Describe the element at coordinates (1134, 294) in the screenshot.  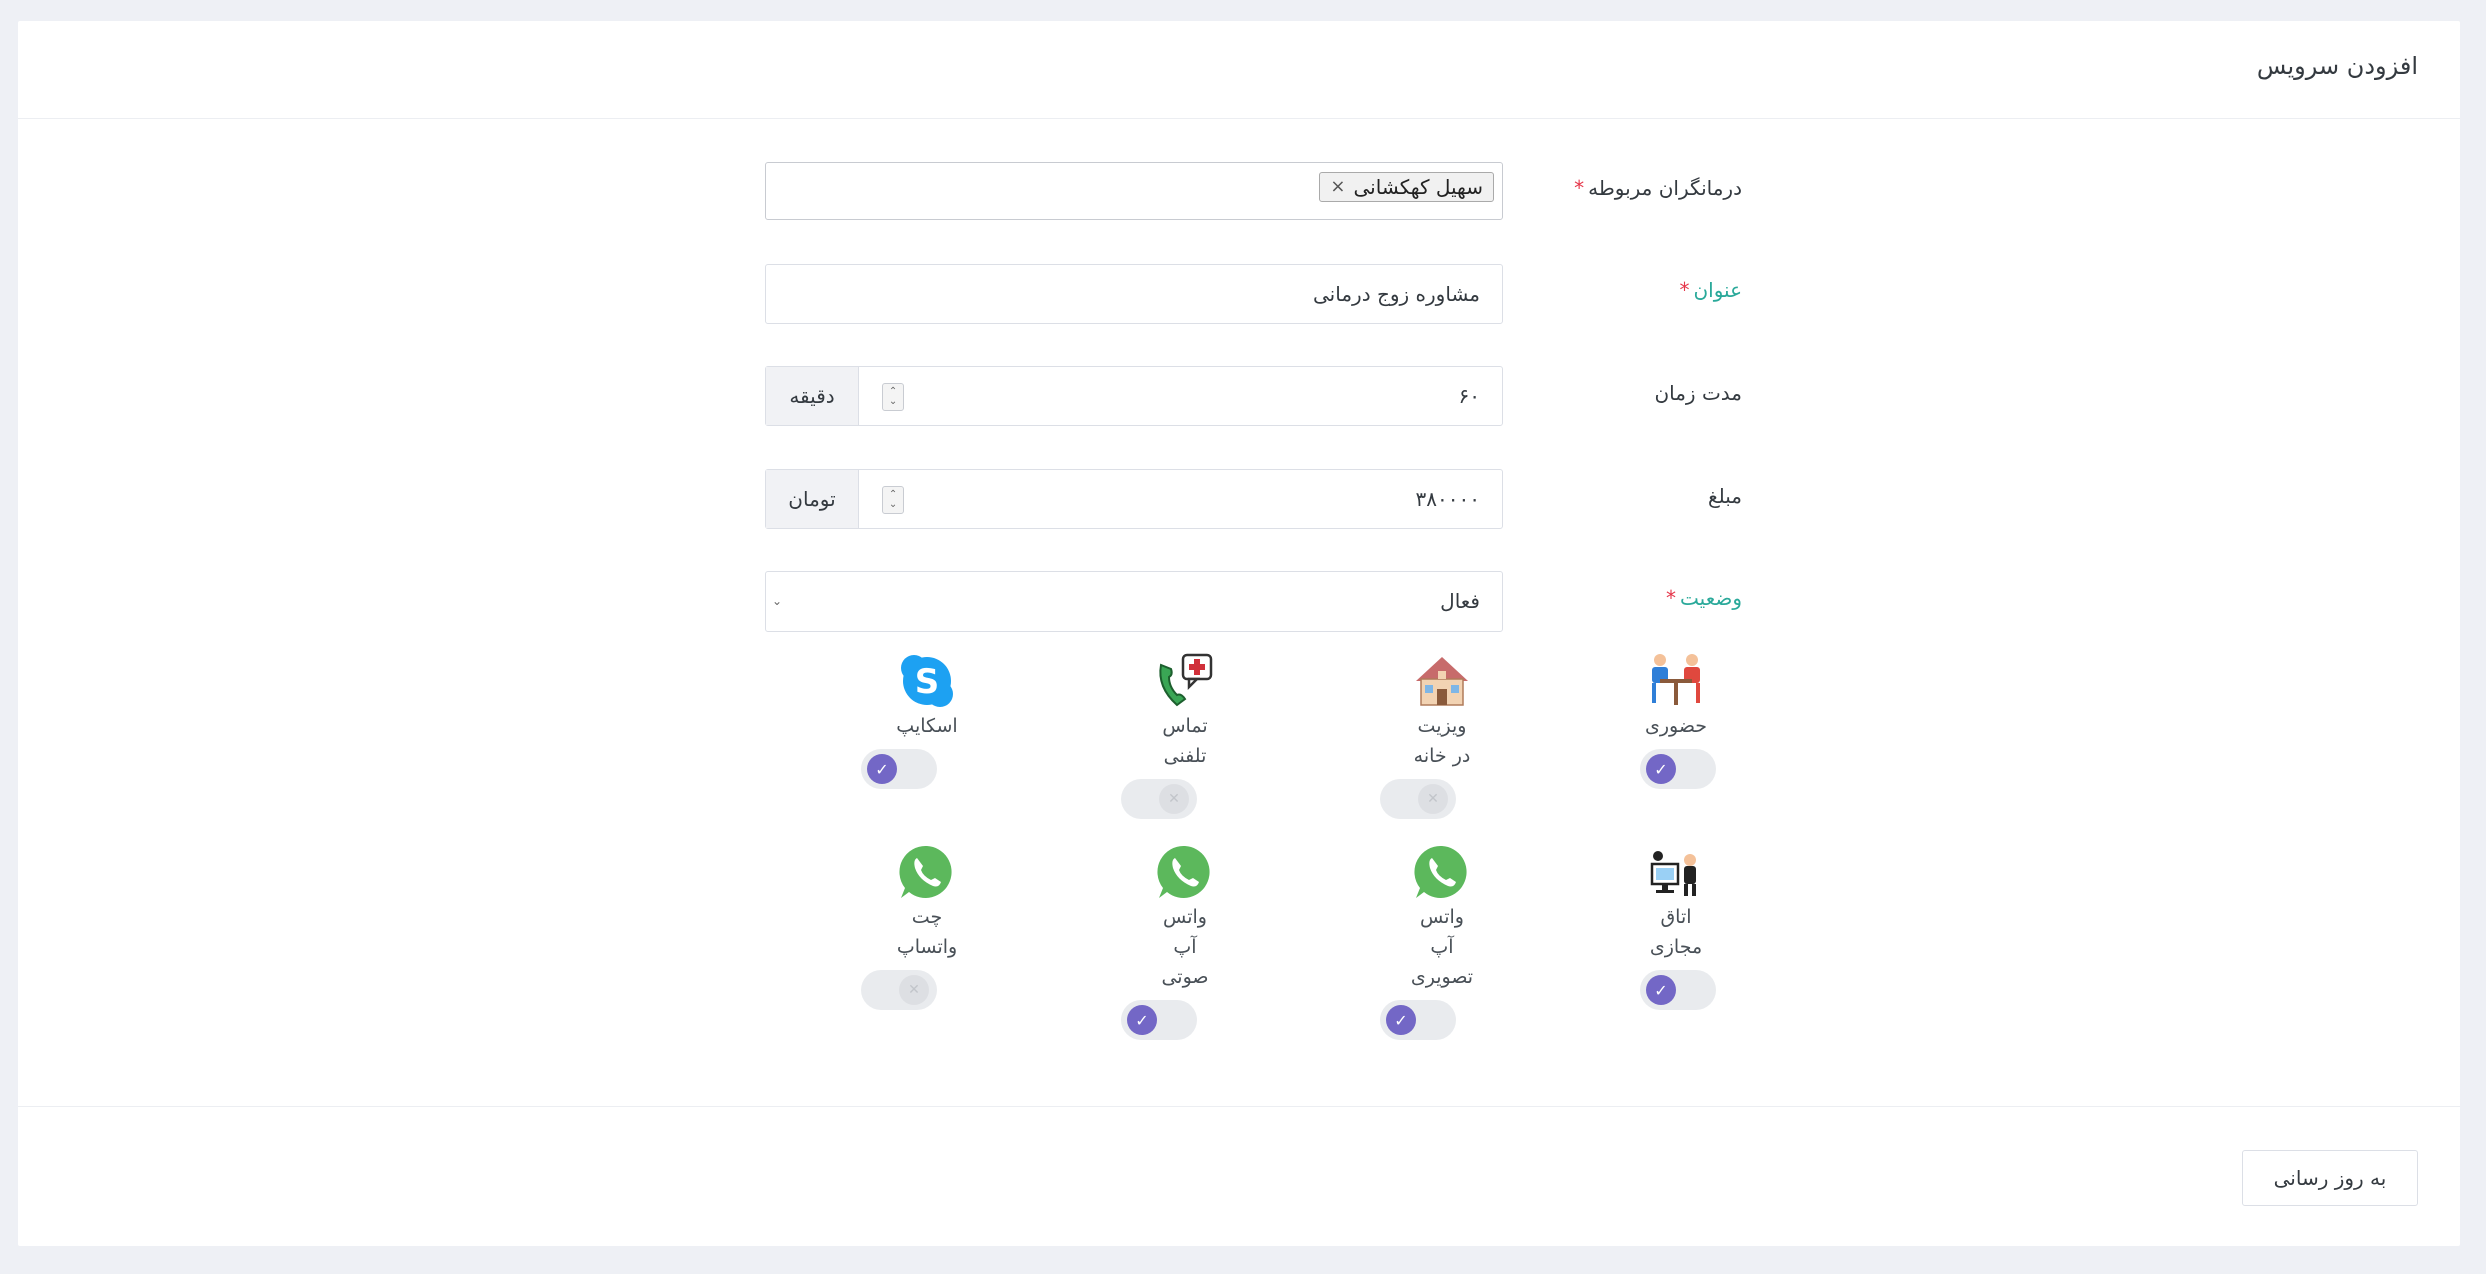
I see `title-input: مشاوره زوج درمانی` at that location.